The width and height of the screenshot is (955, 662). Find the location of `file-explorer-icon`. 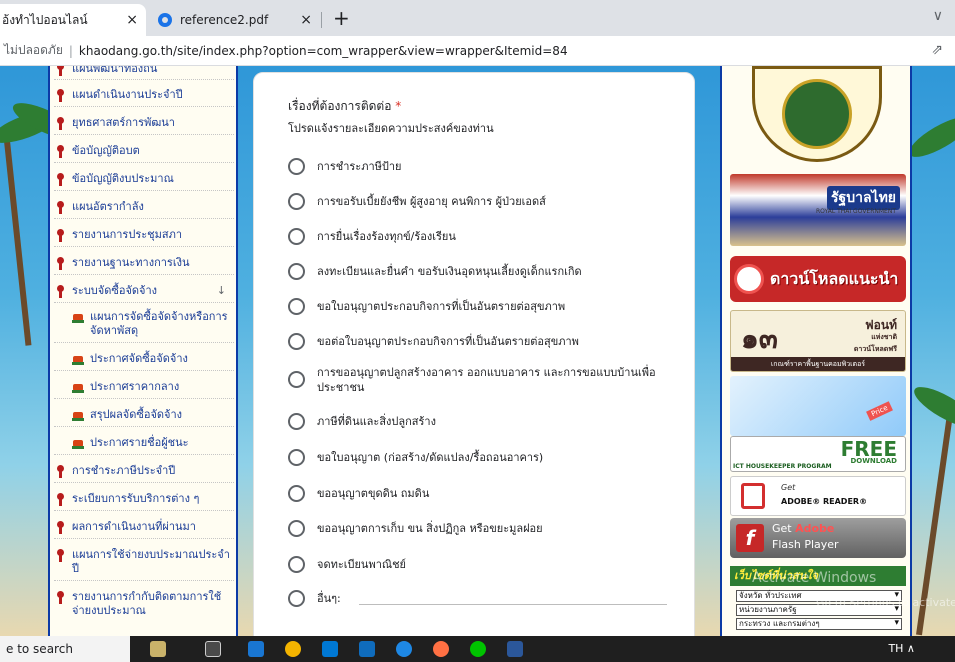

file-explorer-icon is located at coordinates (256, 649).